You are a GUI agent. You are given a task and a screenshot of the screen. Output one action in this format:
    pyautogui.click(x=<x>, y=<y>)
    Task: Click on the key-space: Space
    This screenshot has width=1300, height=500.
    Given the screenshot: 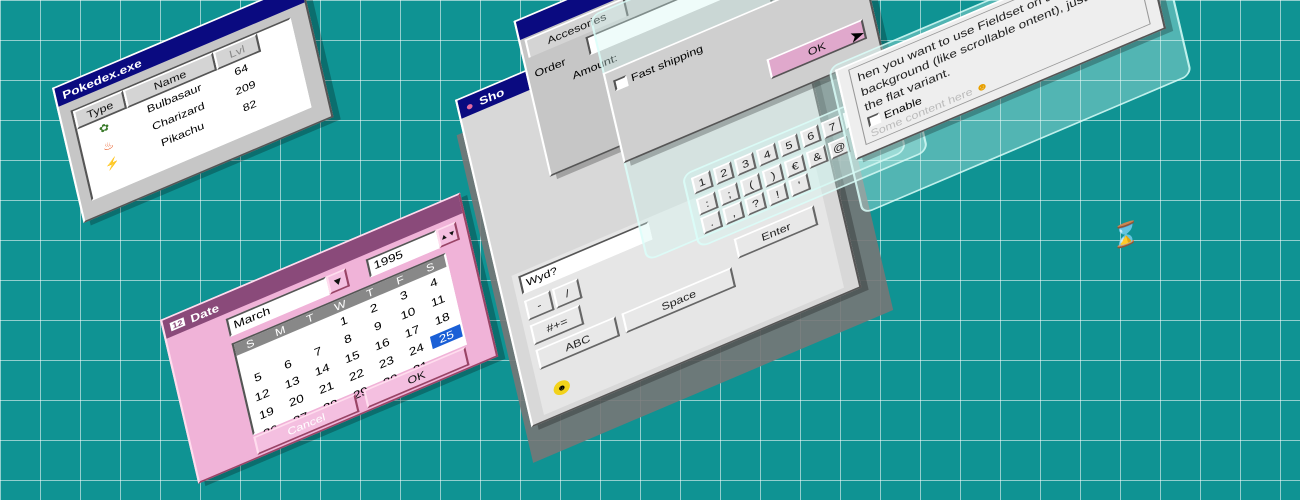 What is the action you would take?
    pyautogui.click(x=679, y=300)
    